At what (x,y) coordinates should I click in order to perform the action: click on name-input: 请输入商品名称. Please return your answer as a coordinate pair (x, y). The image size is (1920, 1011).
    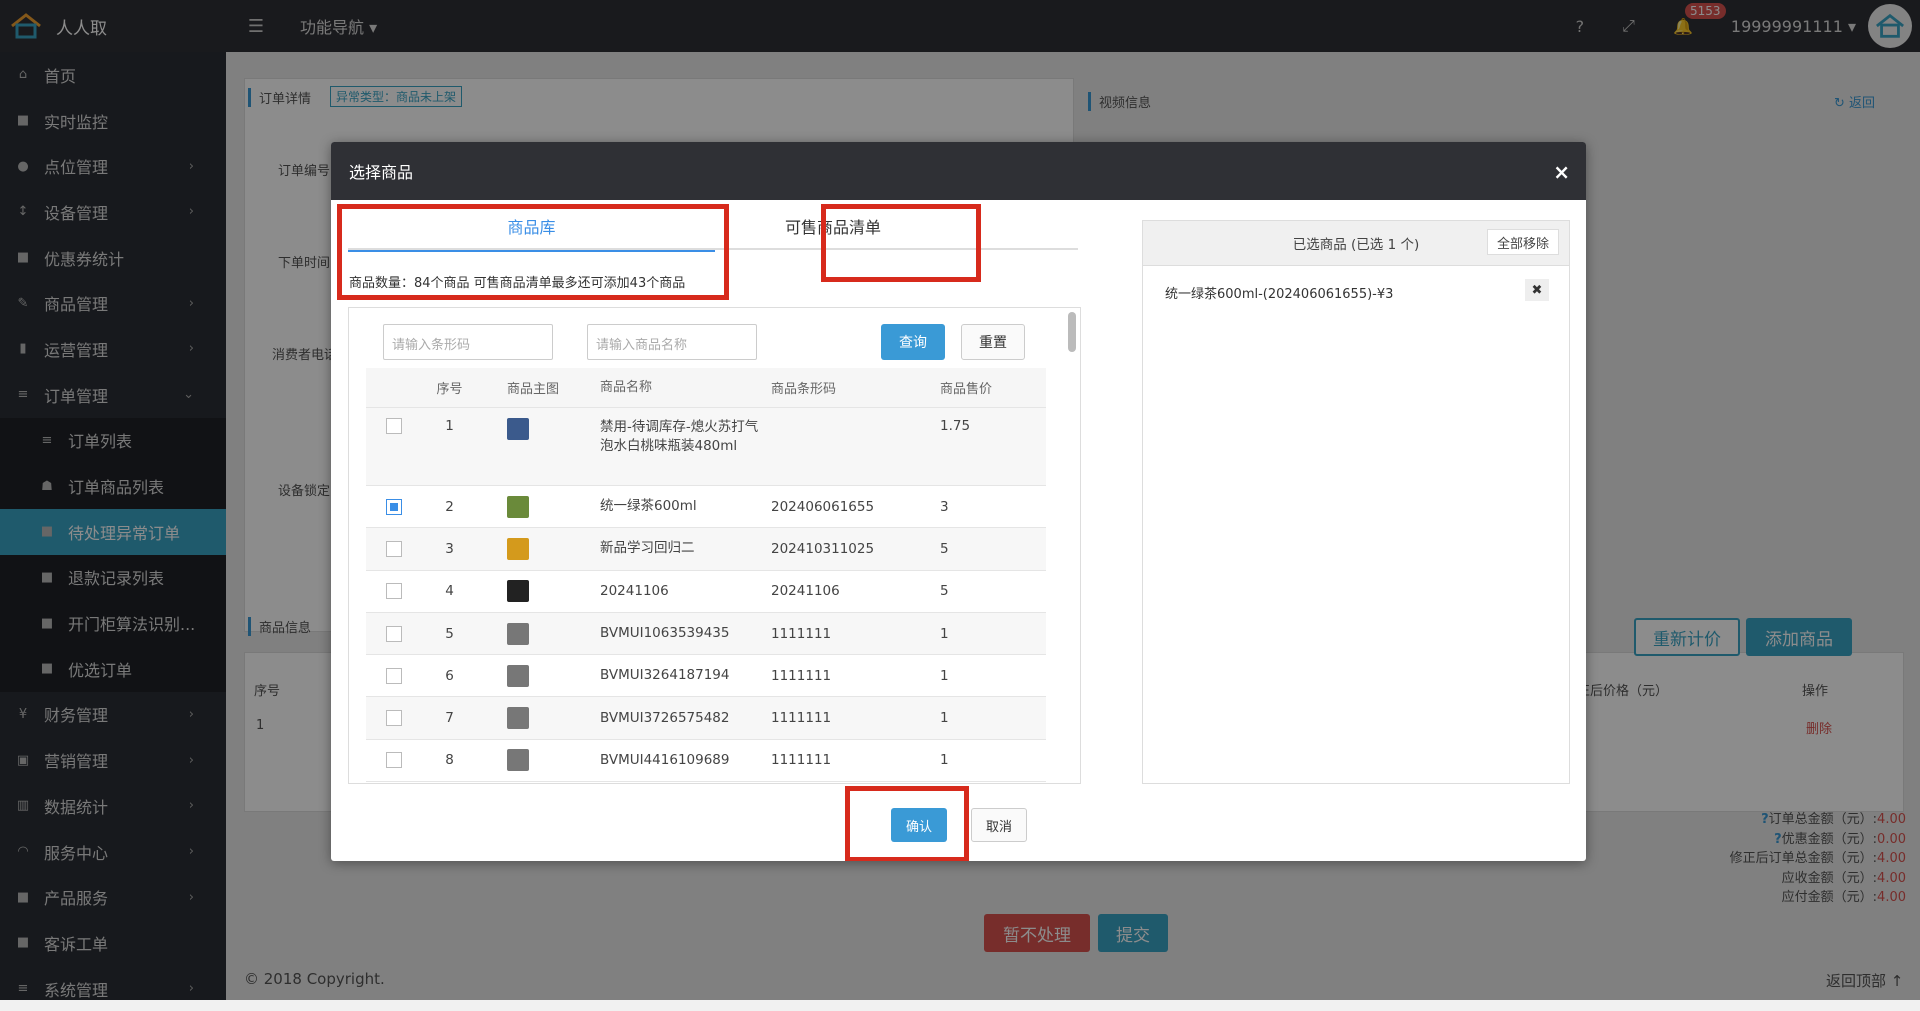
    Looking at the image, I should click on (672, 342).